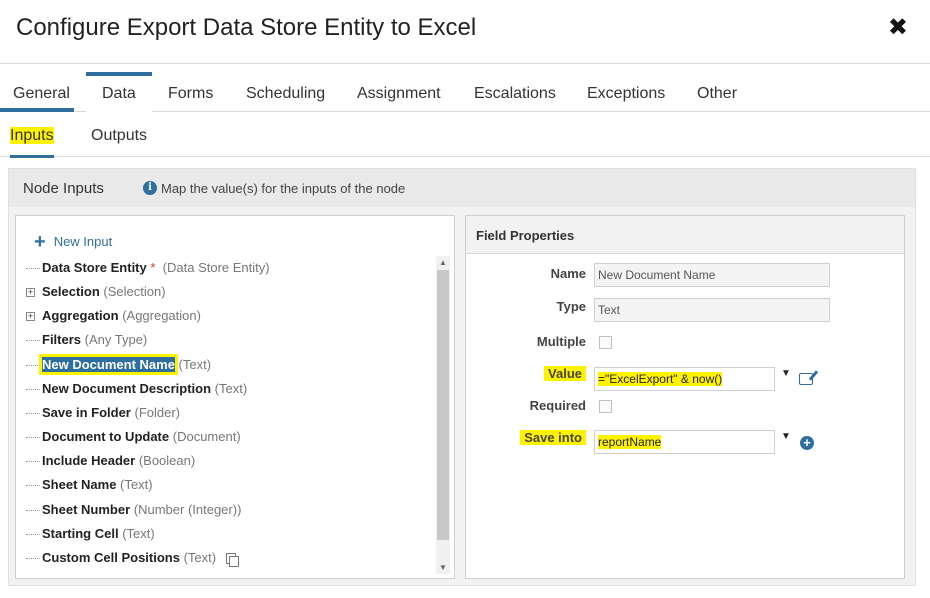 The image size is (930, 598). What do you see at coordinates (717, 92) in the screenshot?
I see `tab-other: Other` at bounding box center [717, 92].